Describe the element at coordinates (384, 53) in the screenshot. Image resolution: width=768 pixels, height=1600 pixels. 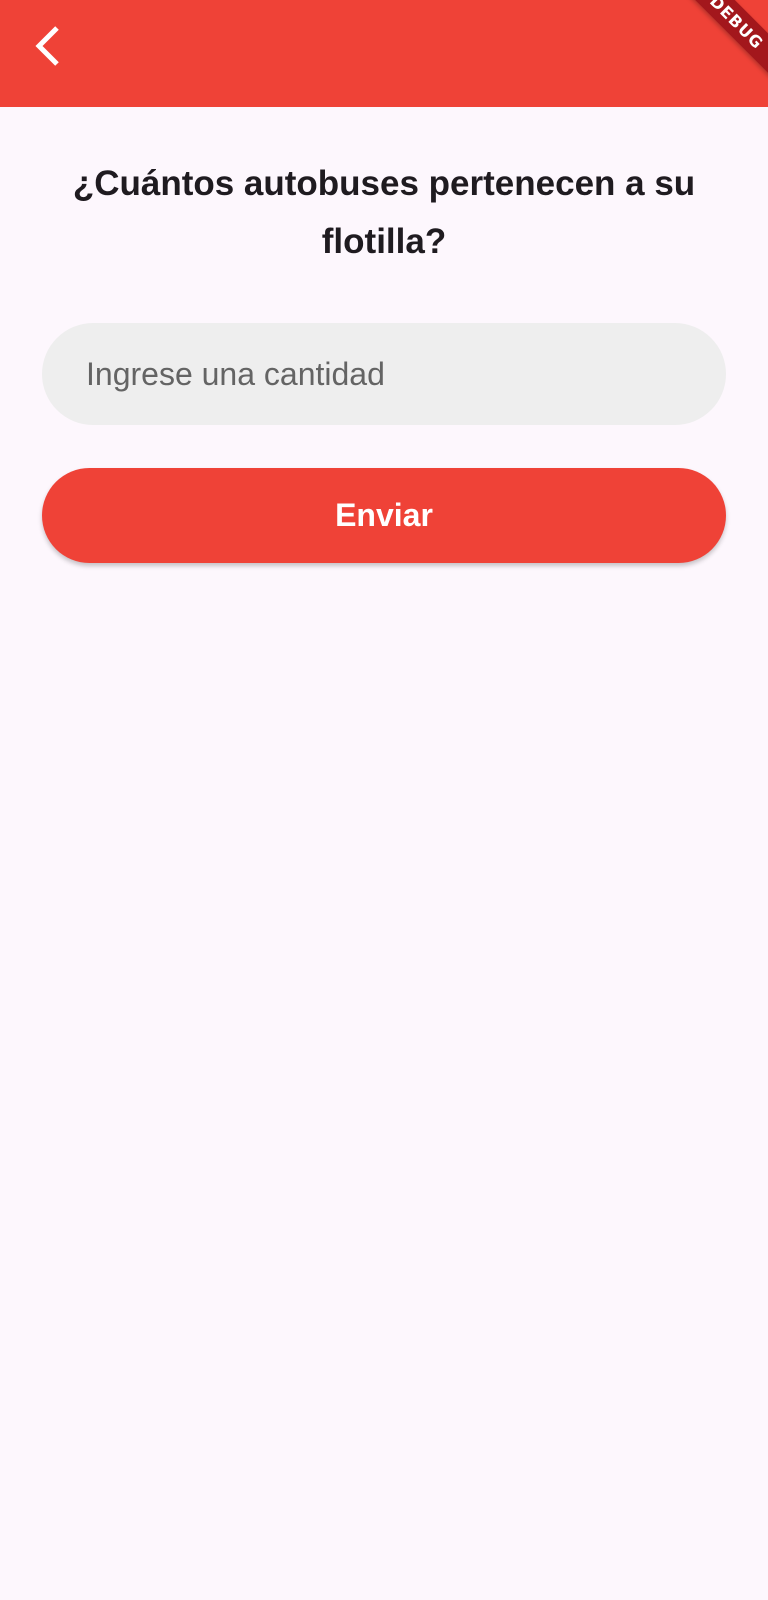
I see `app-bar: DEBUG` at that location.